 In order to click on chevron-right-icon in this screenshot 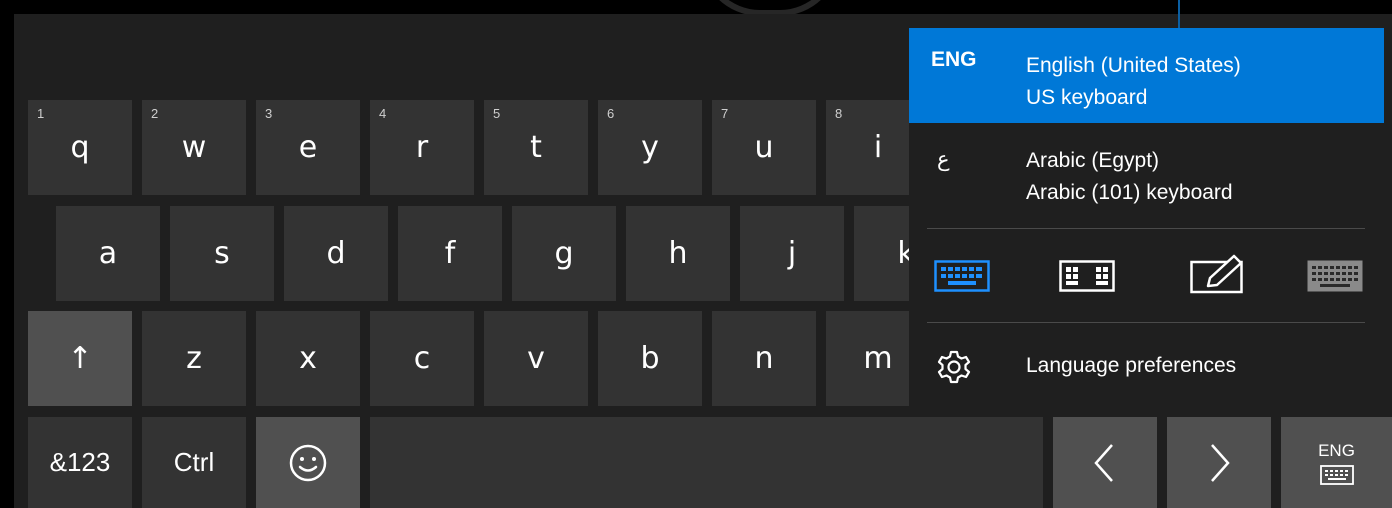, I will do `click(1220, 462)`.